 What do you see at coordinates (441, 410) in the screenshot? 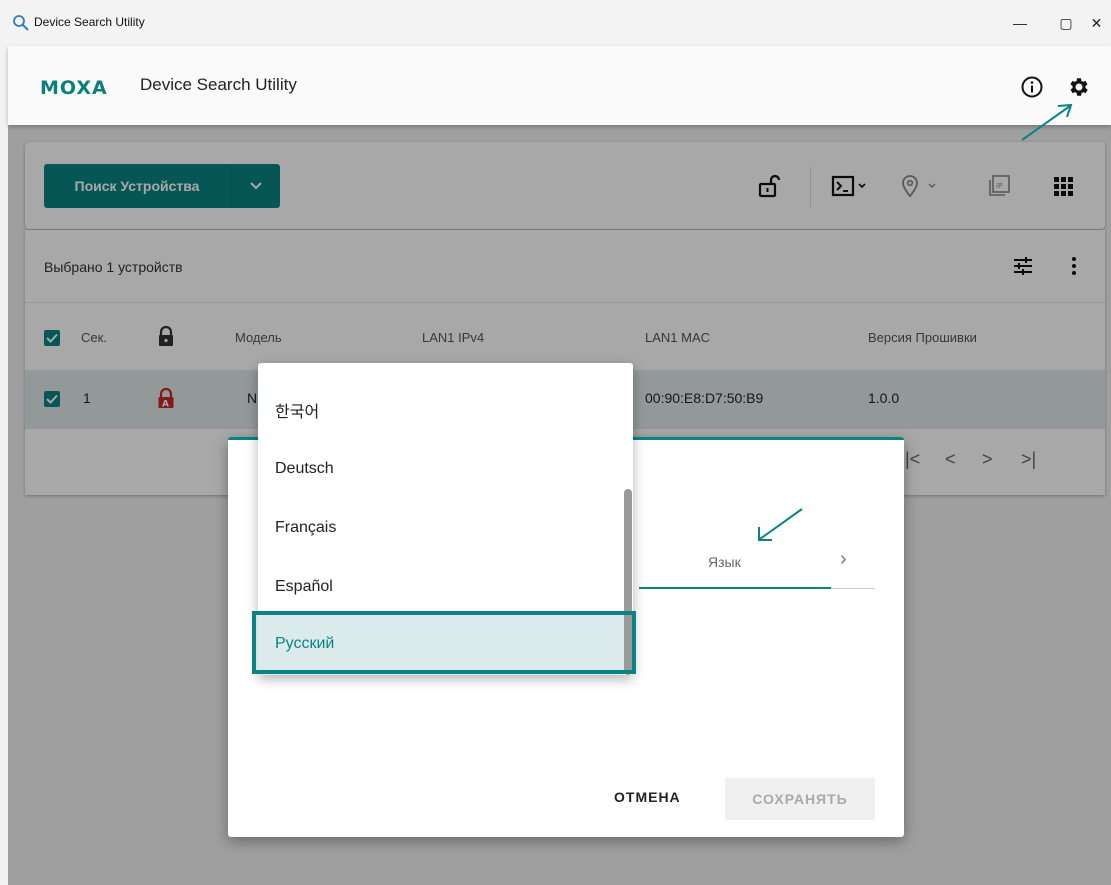
I see `language-option-korean: 한국어` at bounding box center [441, 410].